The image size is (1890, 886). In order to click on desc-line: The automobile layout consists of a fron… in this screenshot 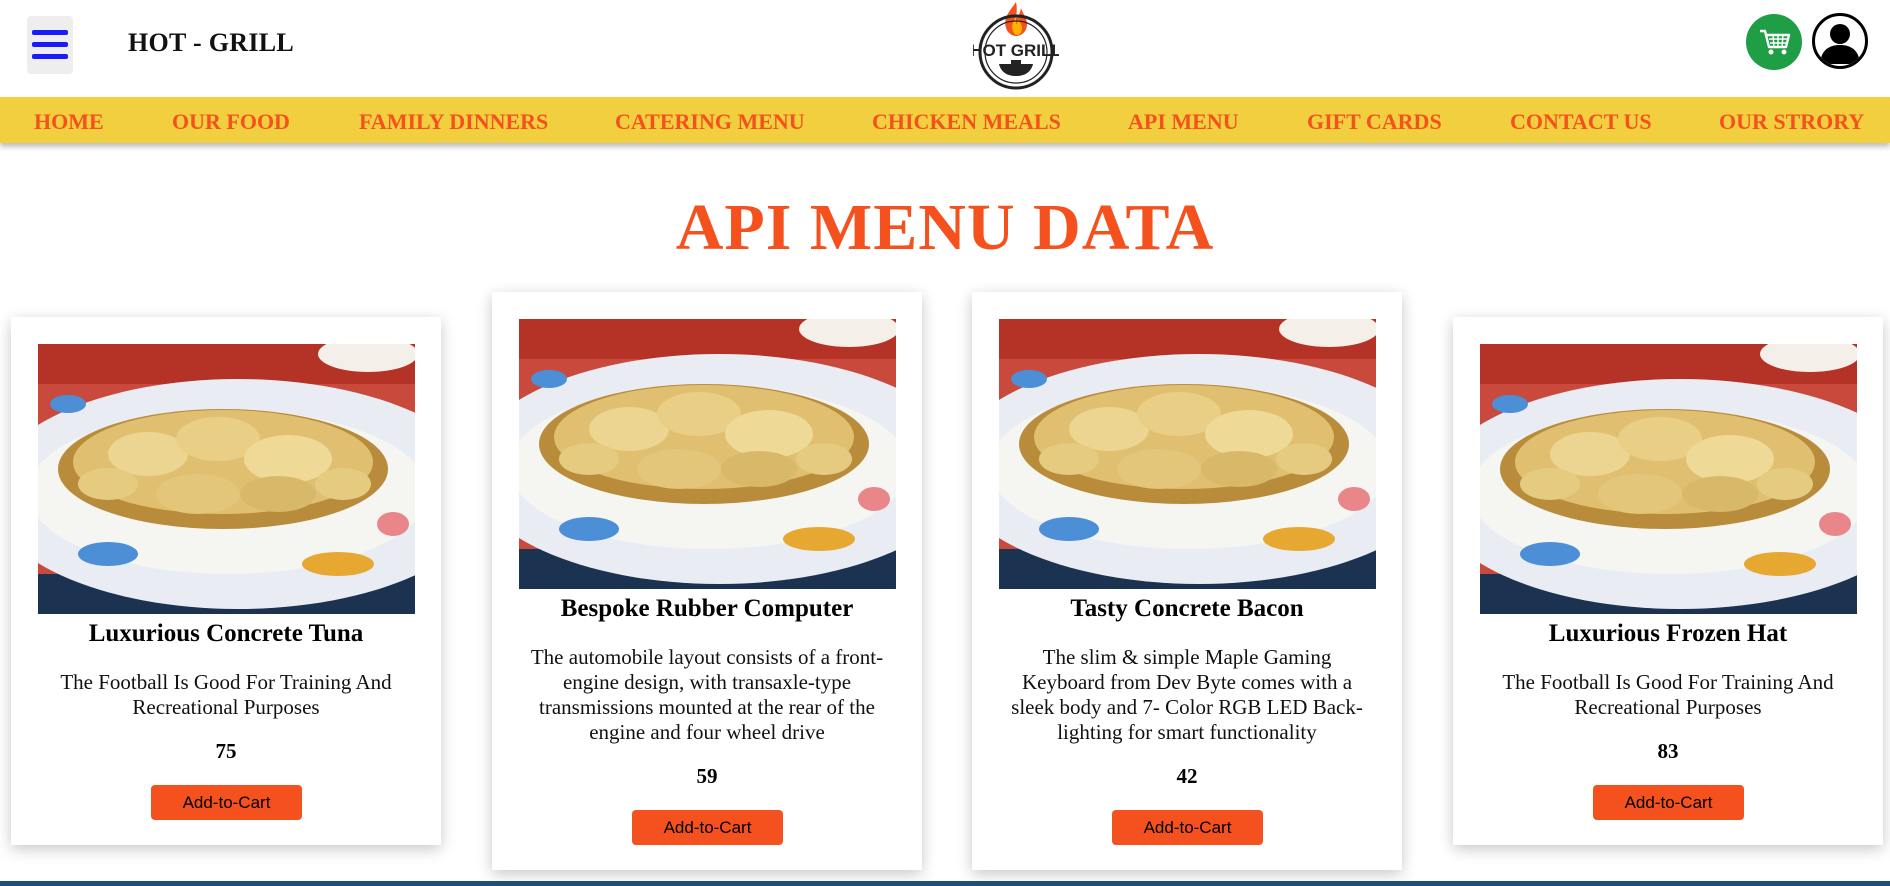, I will do `click(707, 657)`.